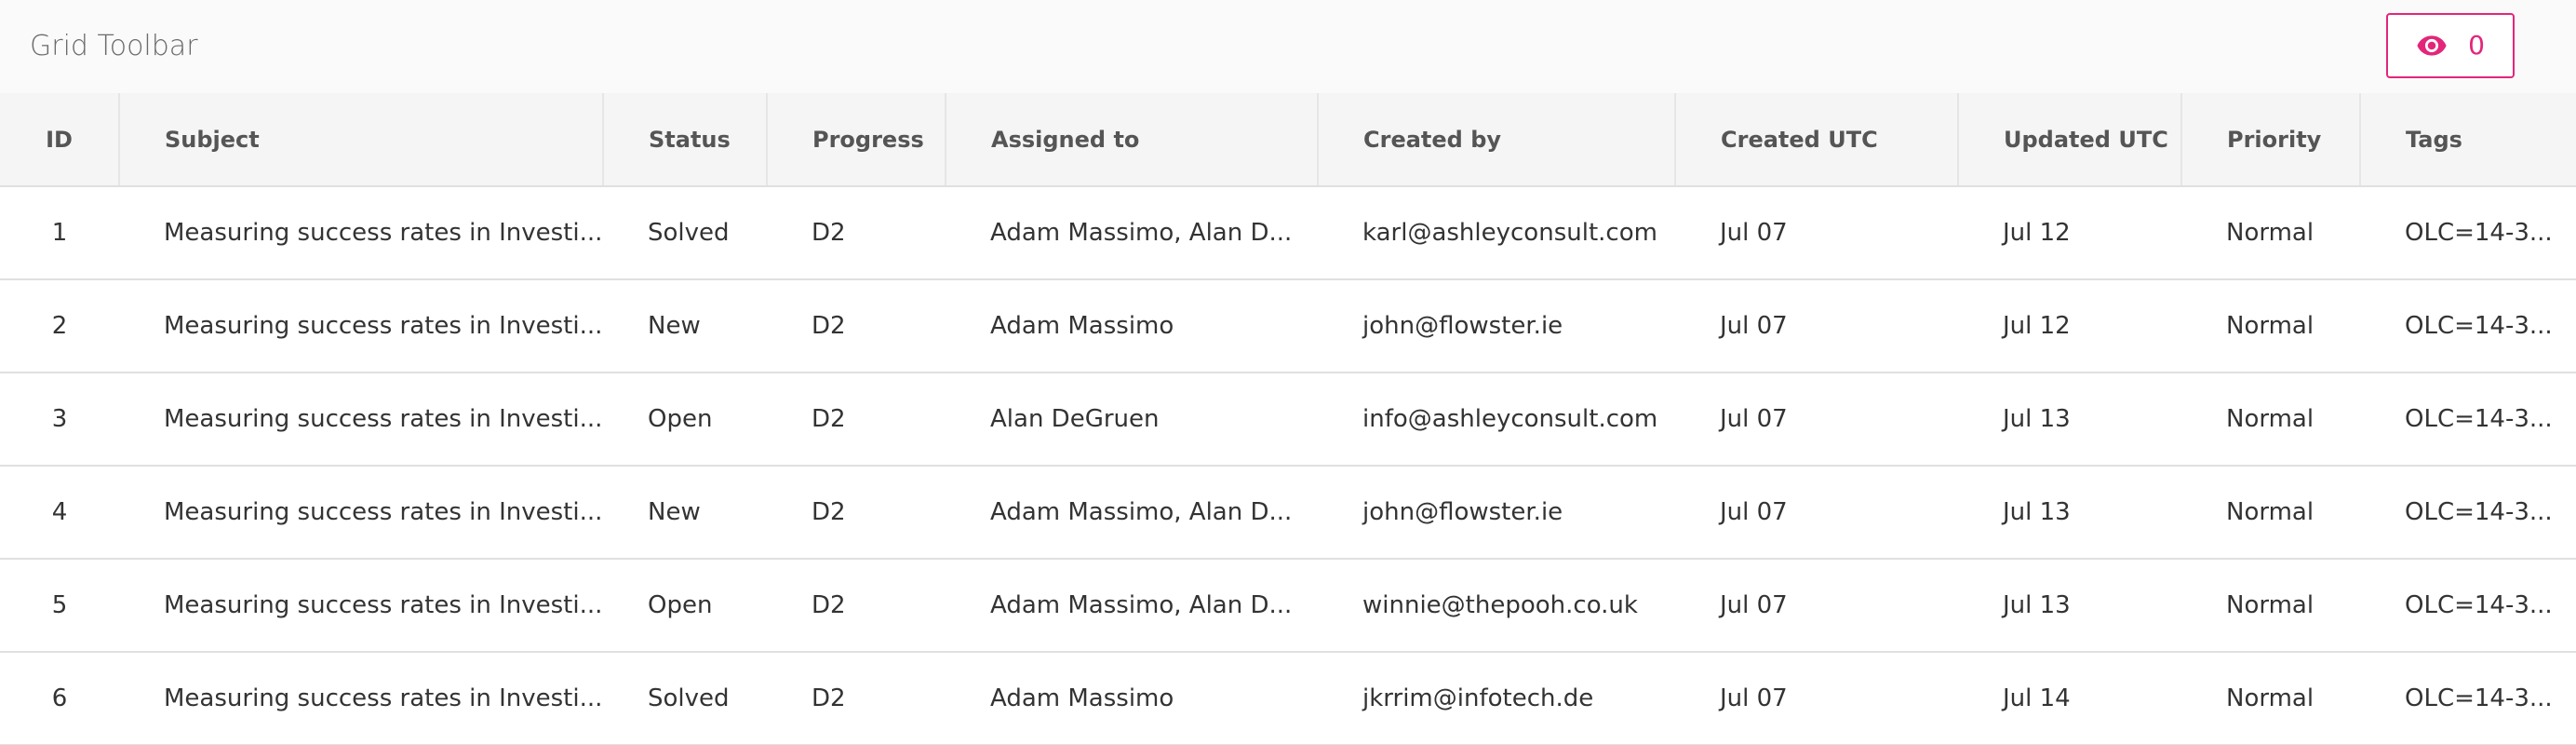  Describe the element at coordinates (59, 326) in the screenshot. I see `cell-id: 2` at that location.